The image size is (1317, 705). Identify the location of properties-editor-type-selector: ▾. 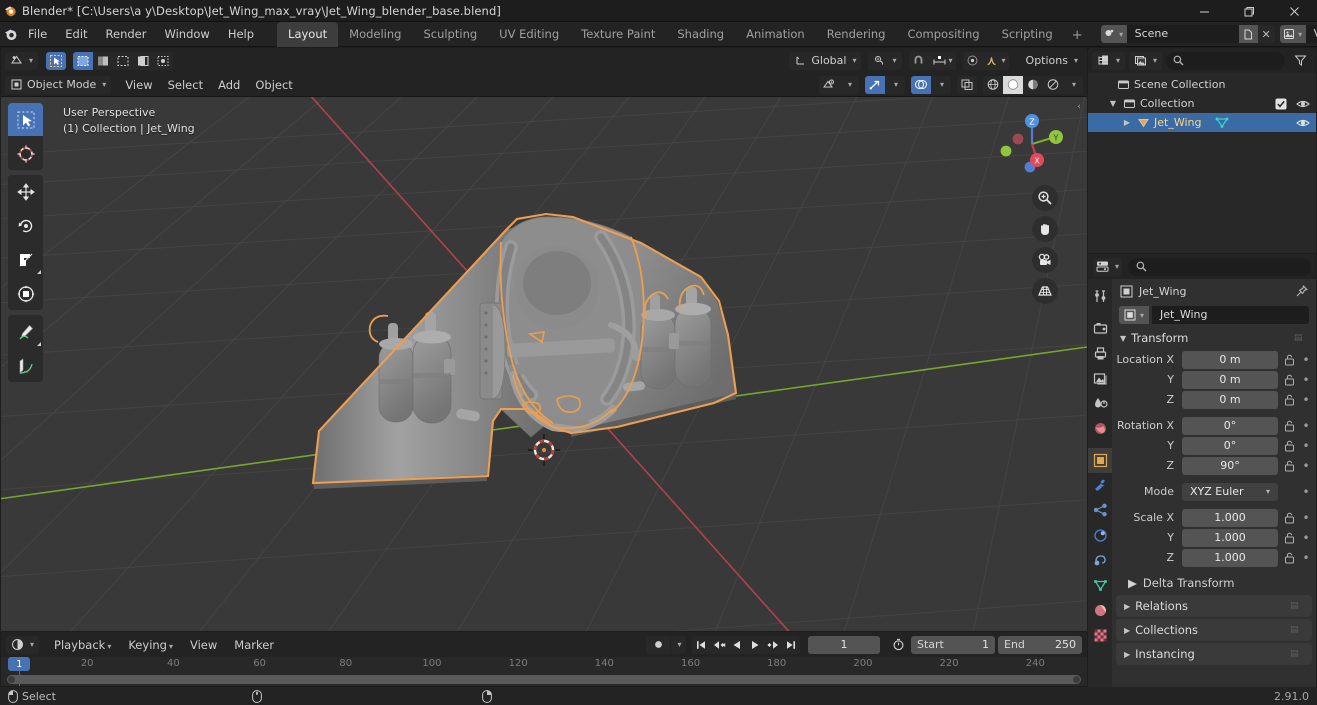
(1108, 266).